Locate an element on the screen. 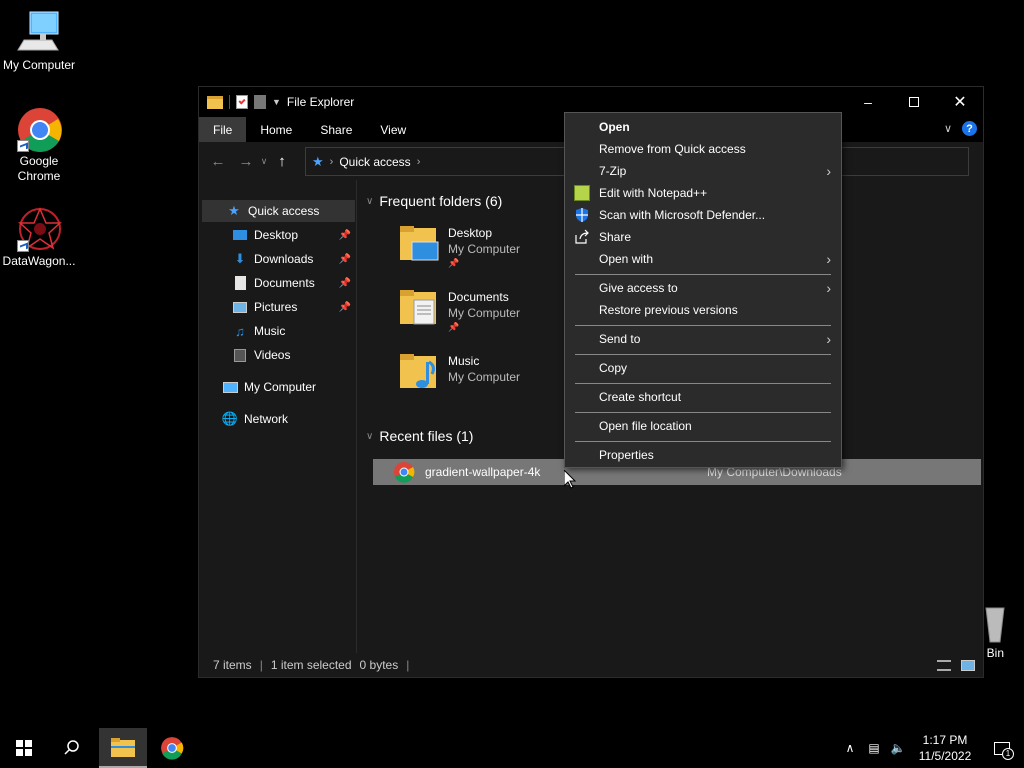 The image size is (1024, 768). sidebar-item-network: 🌐 Network is located at coordinates (278, 419).